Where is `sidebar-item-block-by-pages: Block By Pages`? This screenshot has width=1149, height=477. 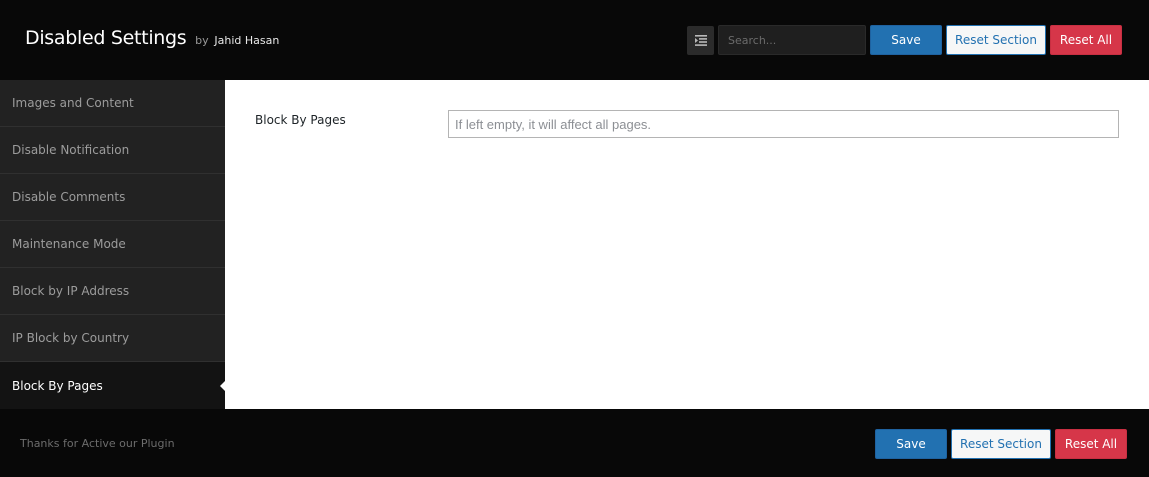 sidebar-item-block-by-pages: Block By Pages is located at coordinates (112, 385).